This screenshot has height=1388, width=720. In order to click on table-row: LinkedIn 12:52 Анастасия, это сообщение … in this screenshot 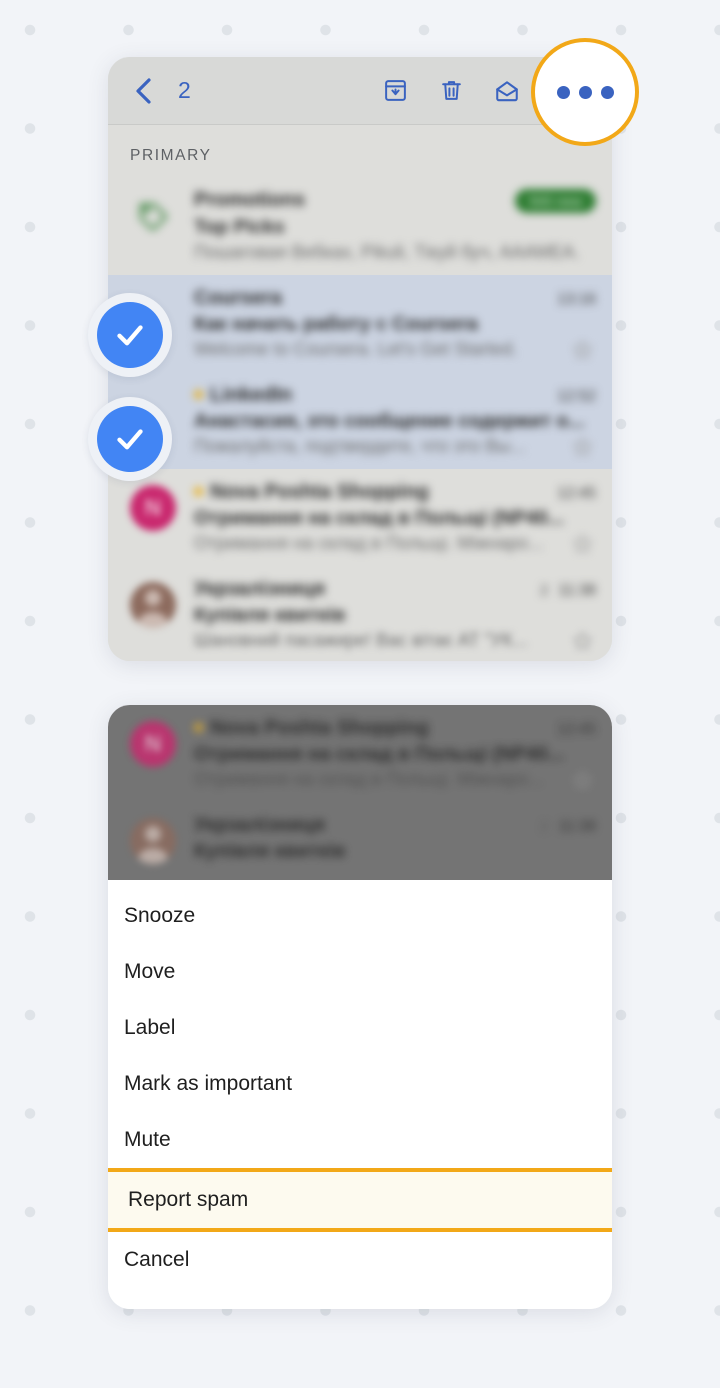, I will do `click(360, 420)`.